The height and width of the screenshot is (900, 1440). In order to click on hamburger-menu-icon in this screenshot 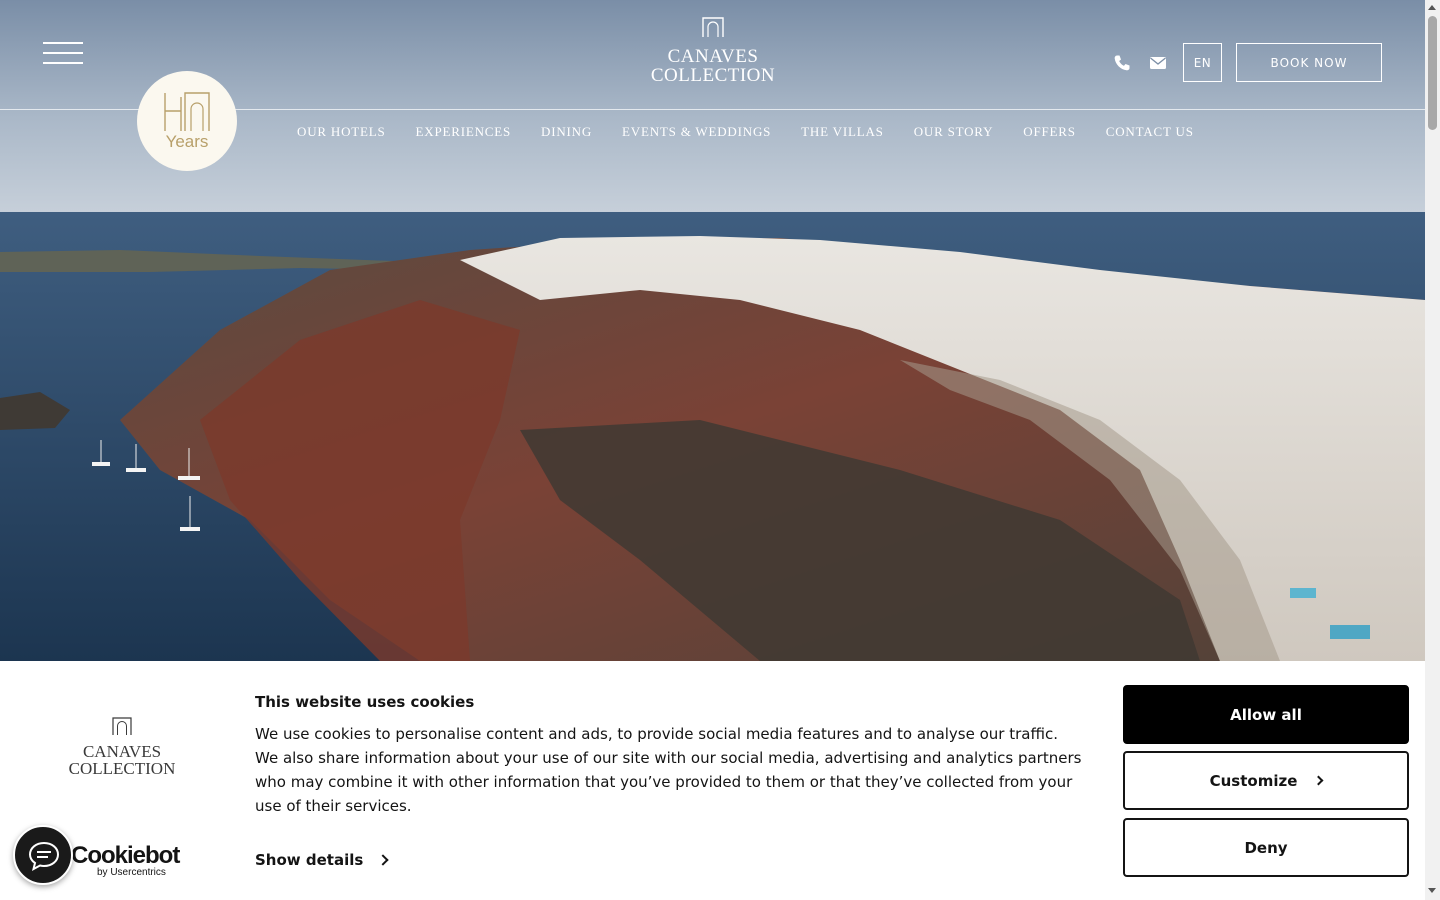, I will do `click(63, 54)`.